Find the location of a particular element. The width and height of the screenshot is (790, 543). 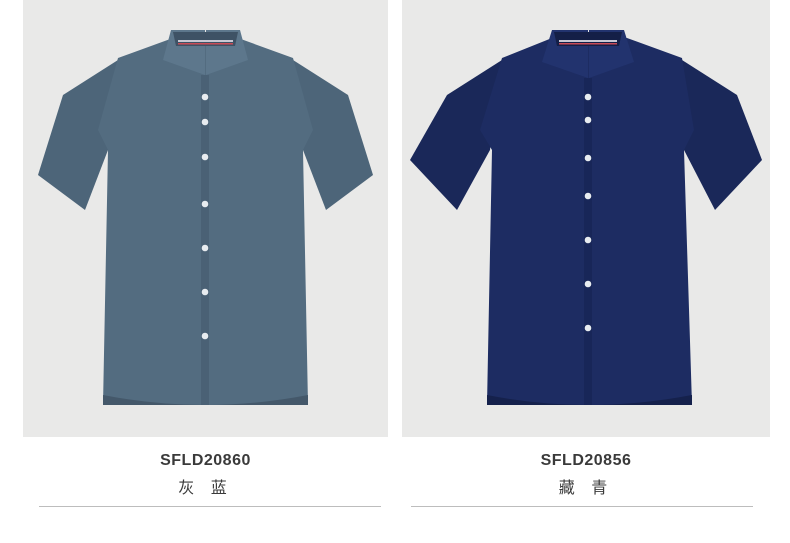

product-color-name: 灰 蓝 is located at coordinates (205, 488).